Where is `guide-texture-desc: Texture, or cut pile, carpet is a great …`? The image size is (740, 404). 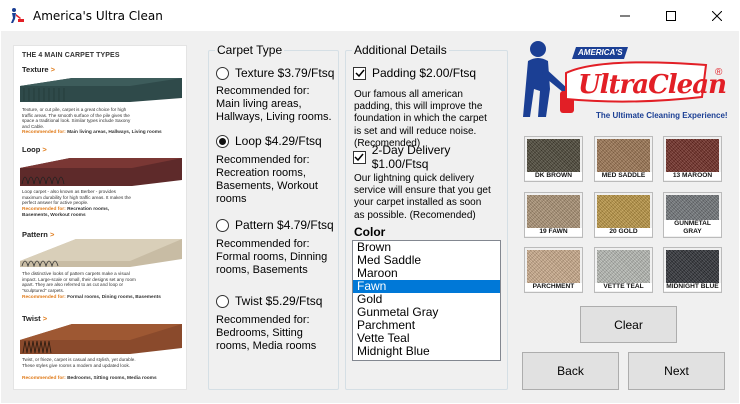 guide-texture-desc: Texture, or cut pile, carpet is a great … is located at coordinates (76, 118).